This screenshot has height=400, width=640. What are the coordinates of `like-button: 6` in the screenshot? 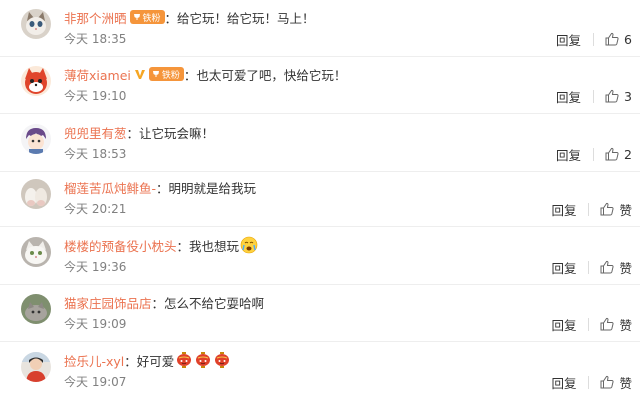 It's located at (618, 39).